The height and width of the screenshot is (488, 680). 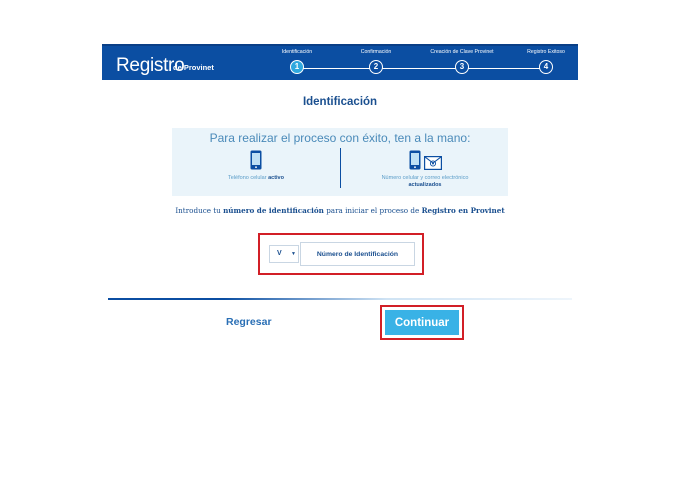 What do you see at coordinates (279, 253) in the screenshot?
I see `document-type-value: V` at bounding box center [279, 253].